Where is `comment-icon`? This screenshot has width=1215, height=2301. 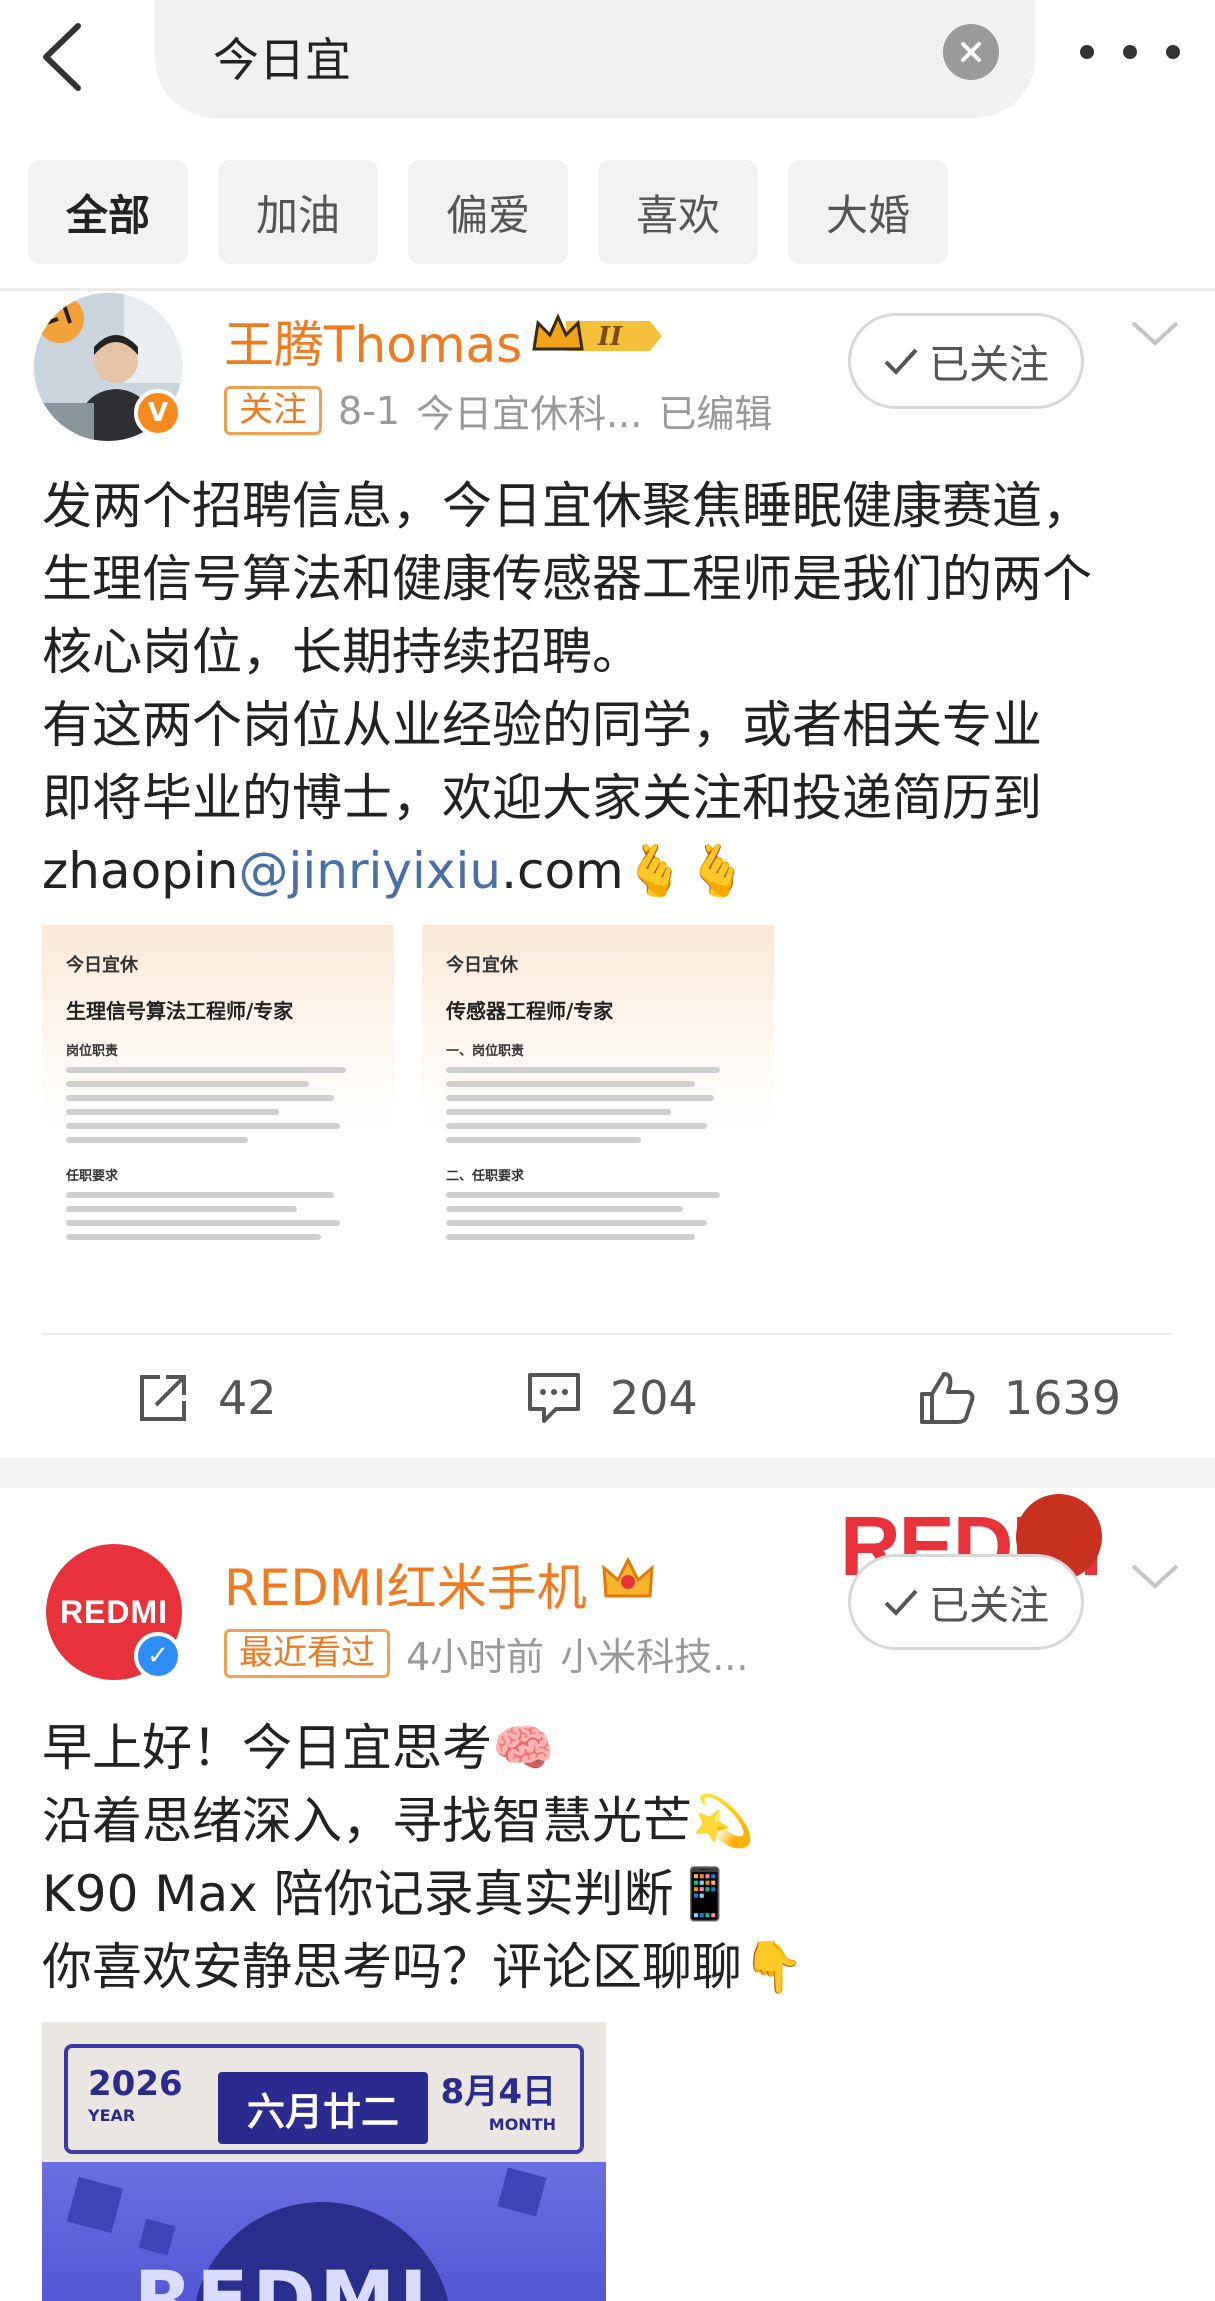 comment-icon is located at coordinates (554, 1398).